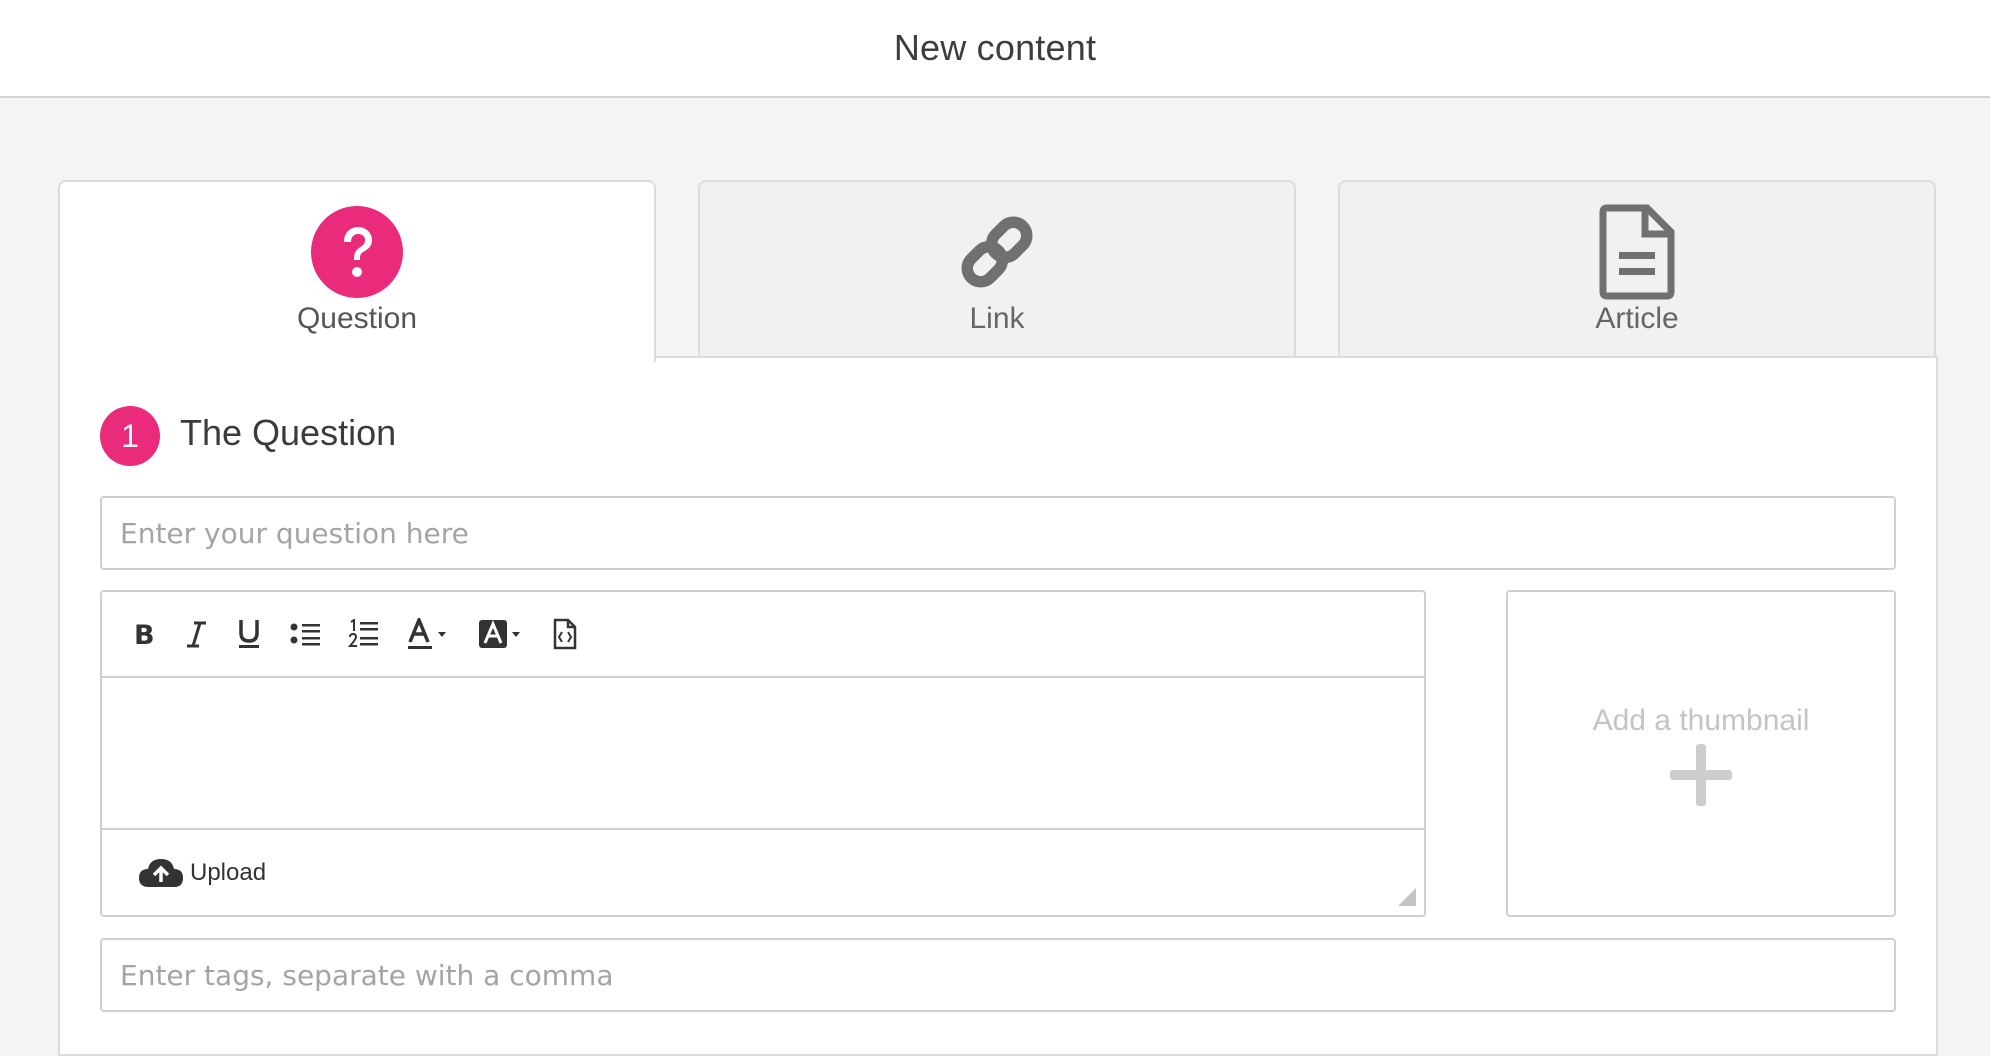 This screenshot has width=1990, height=1056. I want to click on source-code-button, so click(565, 634).